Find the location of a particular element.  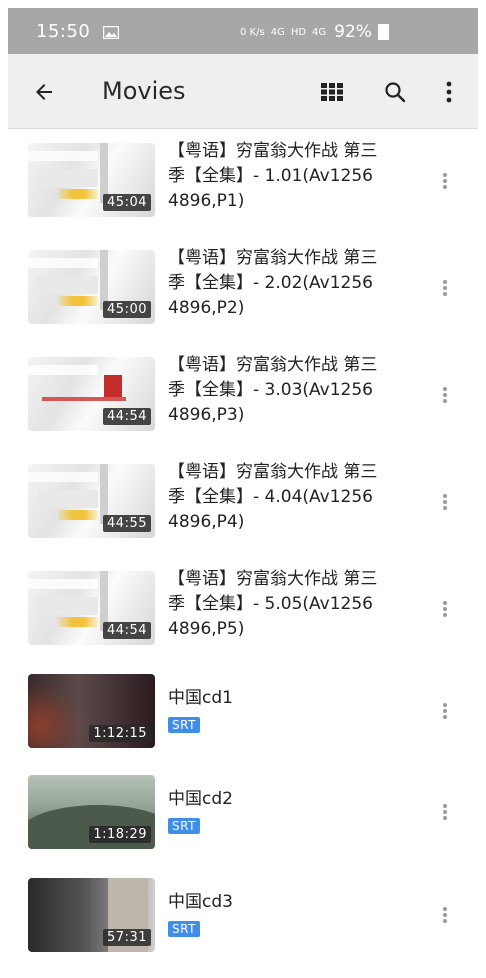

grid-view-button is located at coordinates (332, 92).